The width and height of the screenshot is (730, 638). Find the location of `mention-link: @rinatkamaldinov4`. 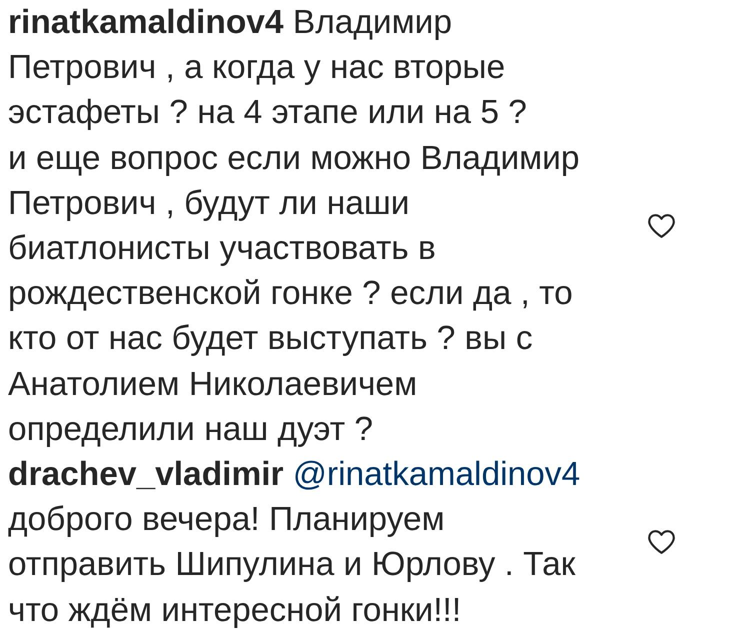

mention-link: @rinatkamaldinov4 is located at coordinates (436, 475).